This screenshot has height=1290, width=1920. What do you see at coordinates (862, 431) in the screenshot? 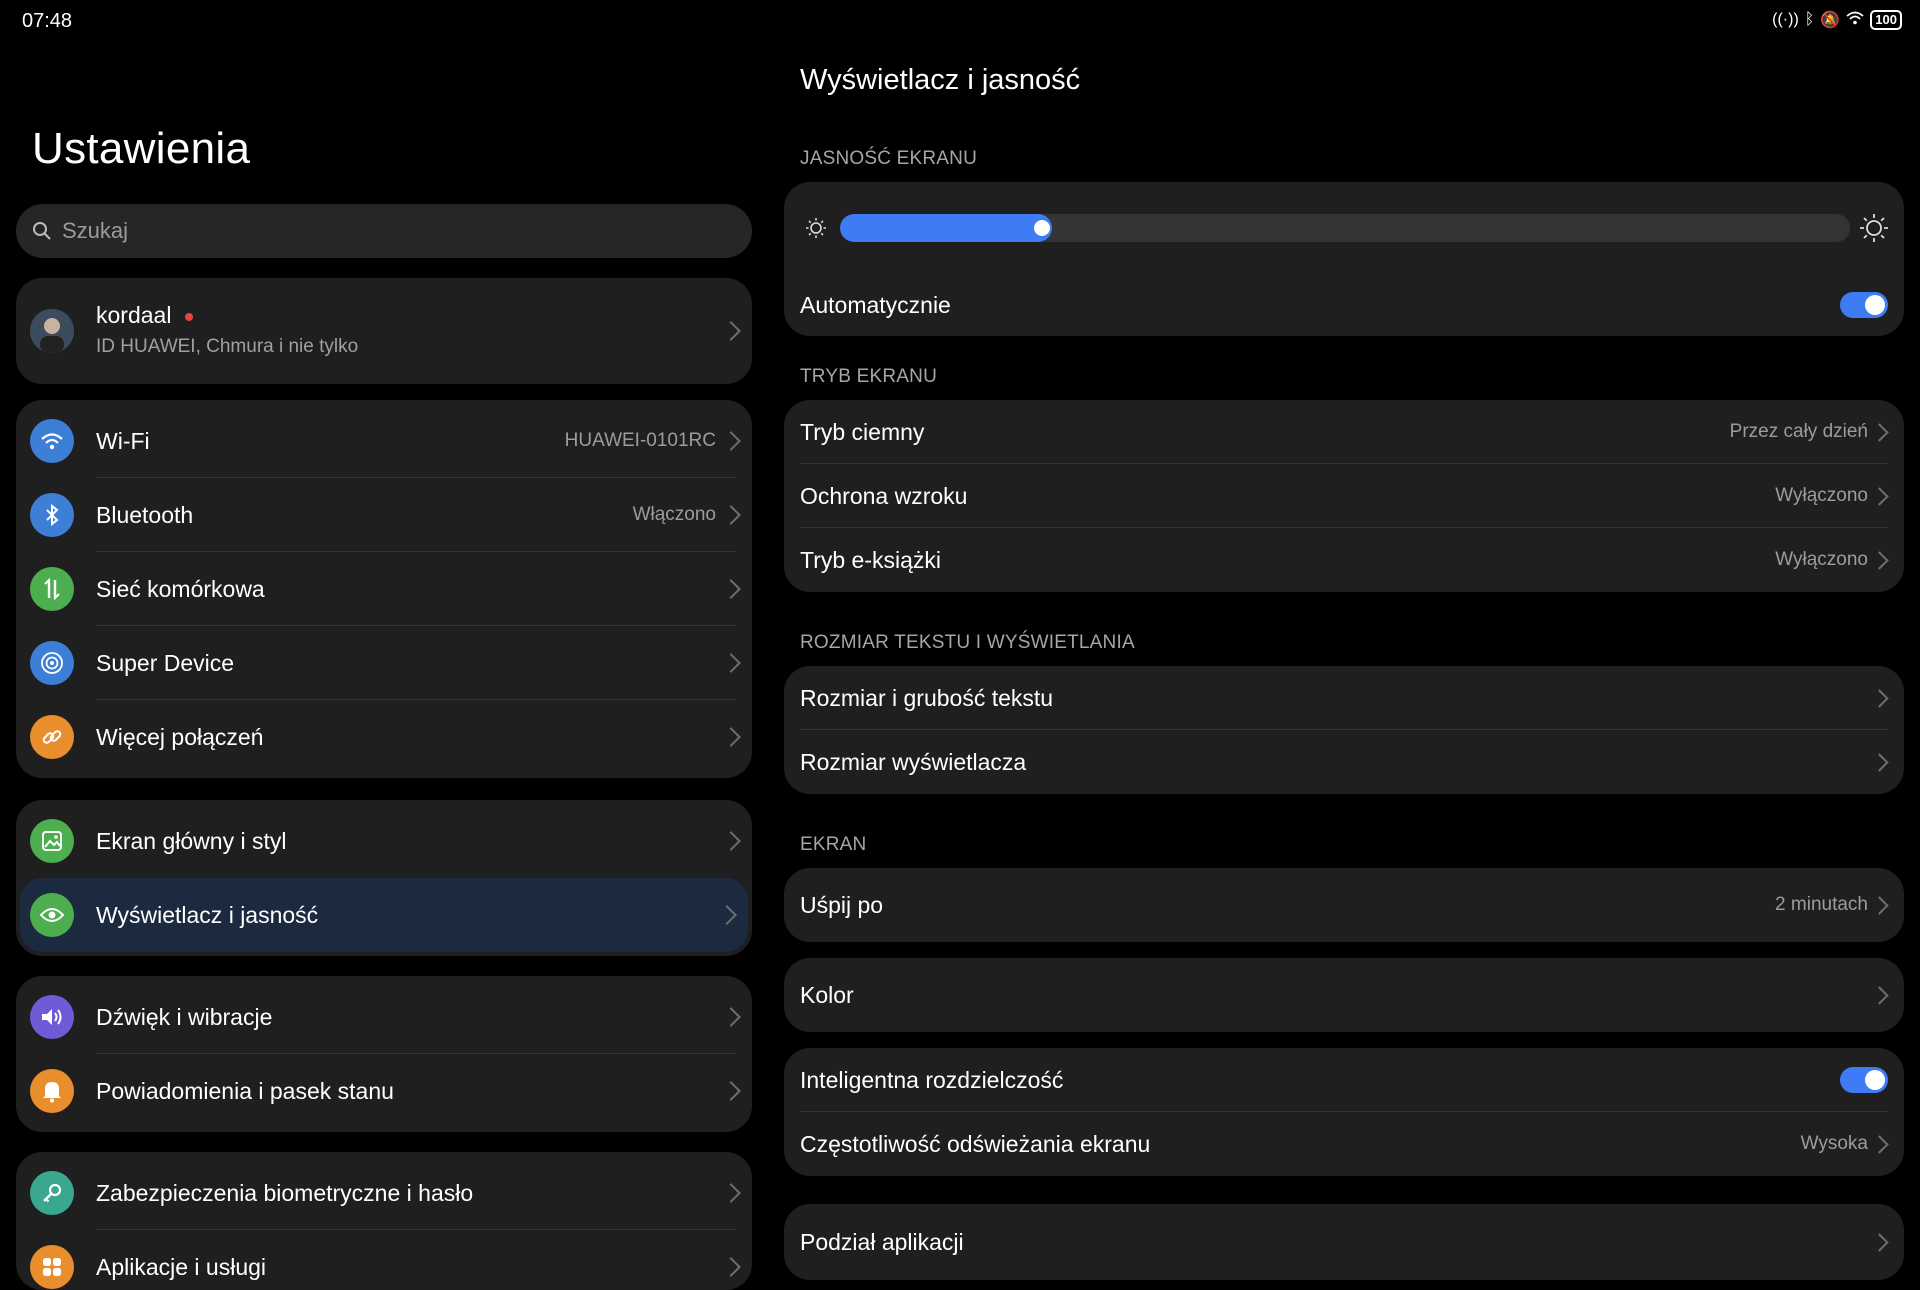
I see `dark-mode-label: Tryb ciemny` at bounding box center [862, 431].